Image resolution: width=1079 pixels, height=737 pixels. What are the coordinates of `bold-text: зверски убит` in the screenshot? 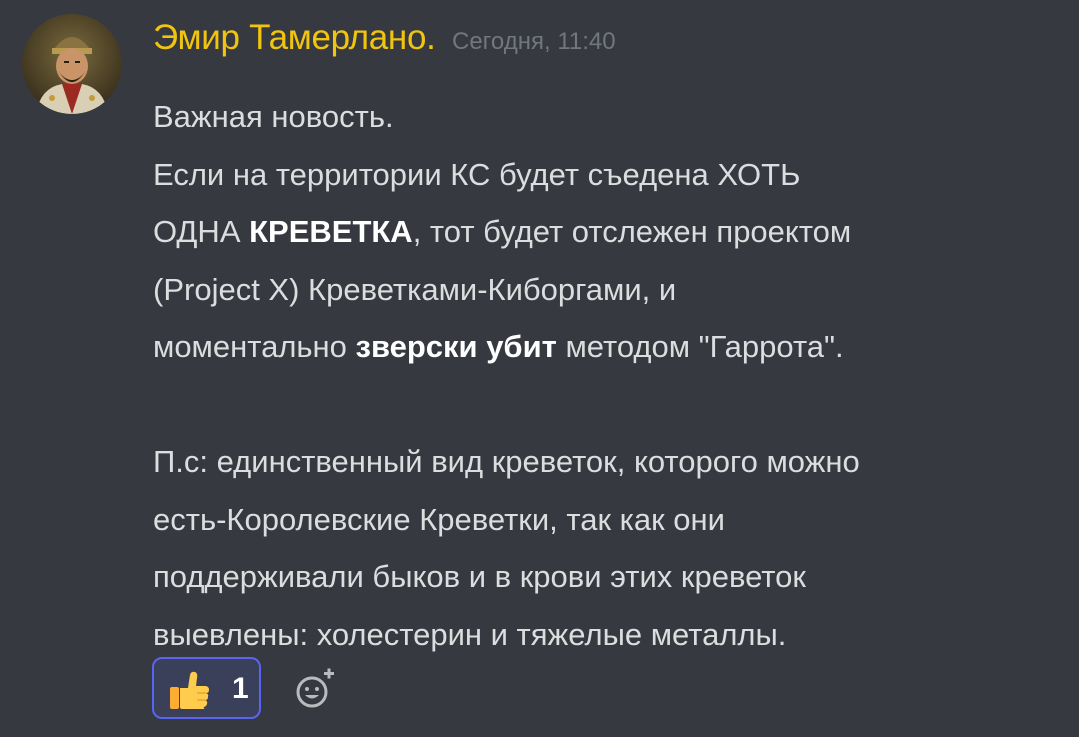 It's located at (456, 346).